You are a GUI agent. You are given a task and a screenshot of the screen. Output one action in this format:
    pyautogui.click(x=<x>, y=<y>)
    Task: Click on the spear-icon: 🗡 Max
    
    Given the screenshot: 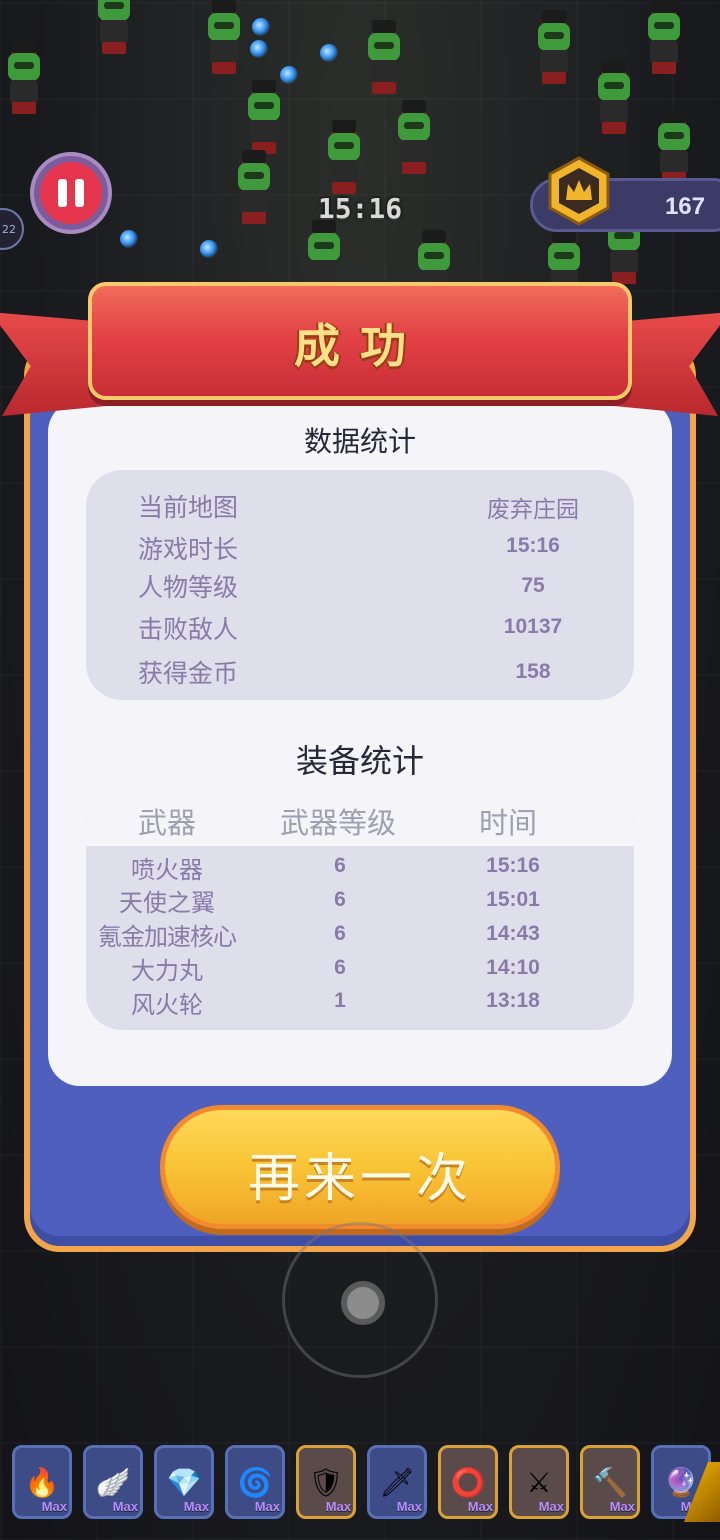 What is the action you would take?
    pyautogui.click(x=397, y=1482)
    